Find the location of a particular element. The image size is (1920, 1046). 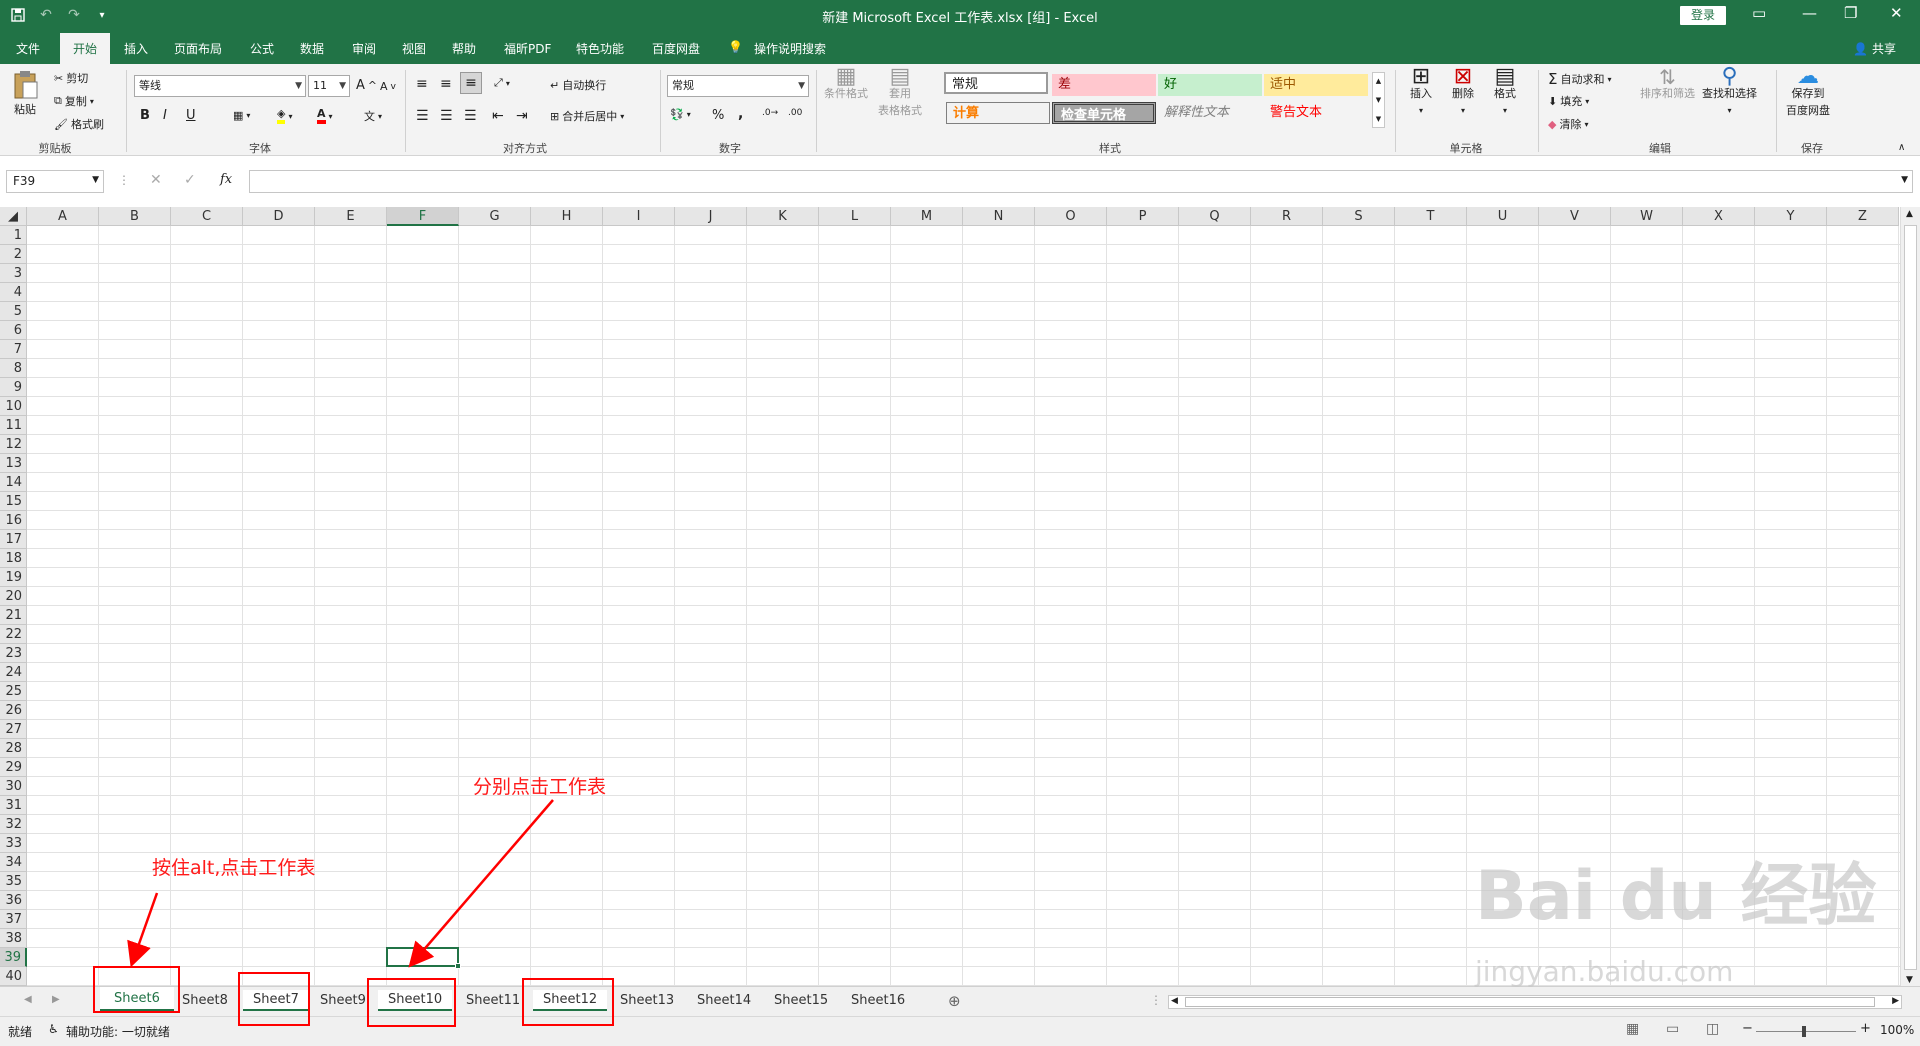

grow-font-button: A ^ is located at coordinates (366, 85).